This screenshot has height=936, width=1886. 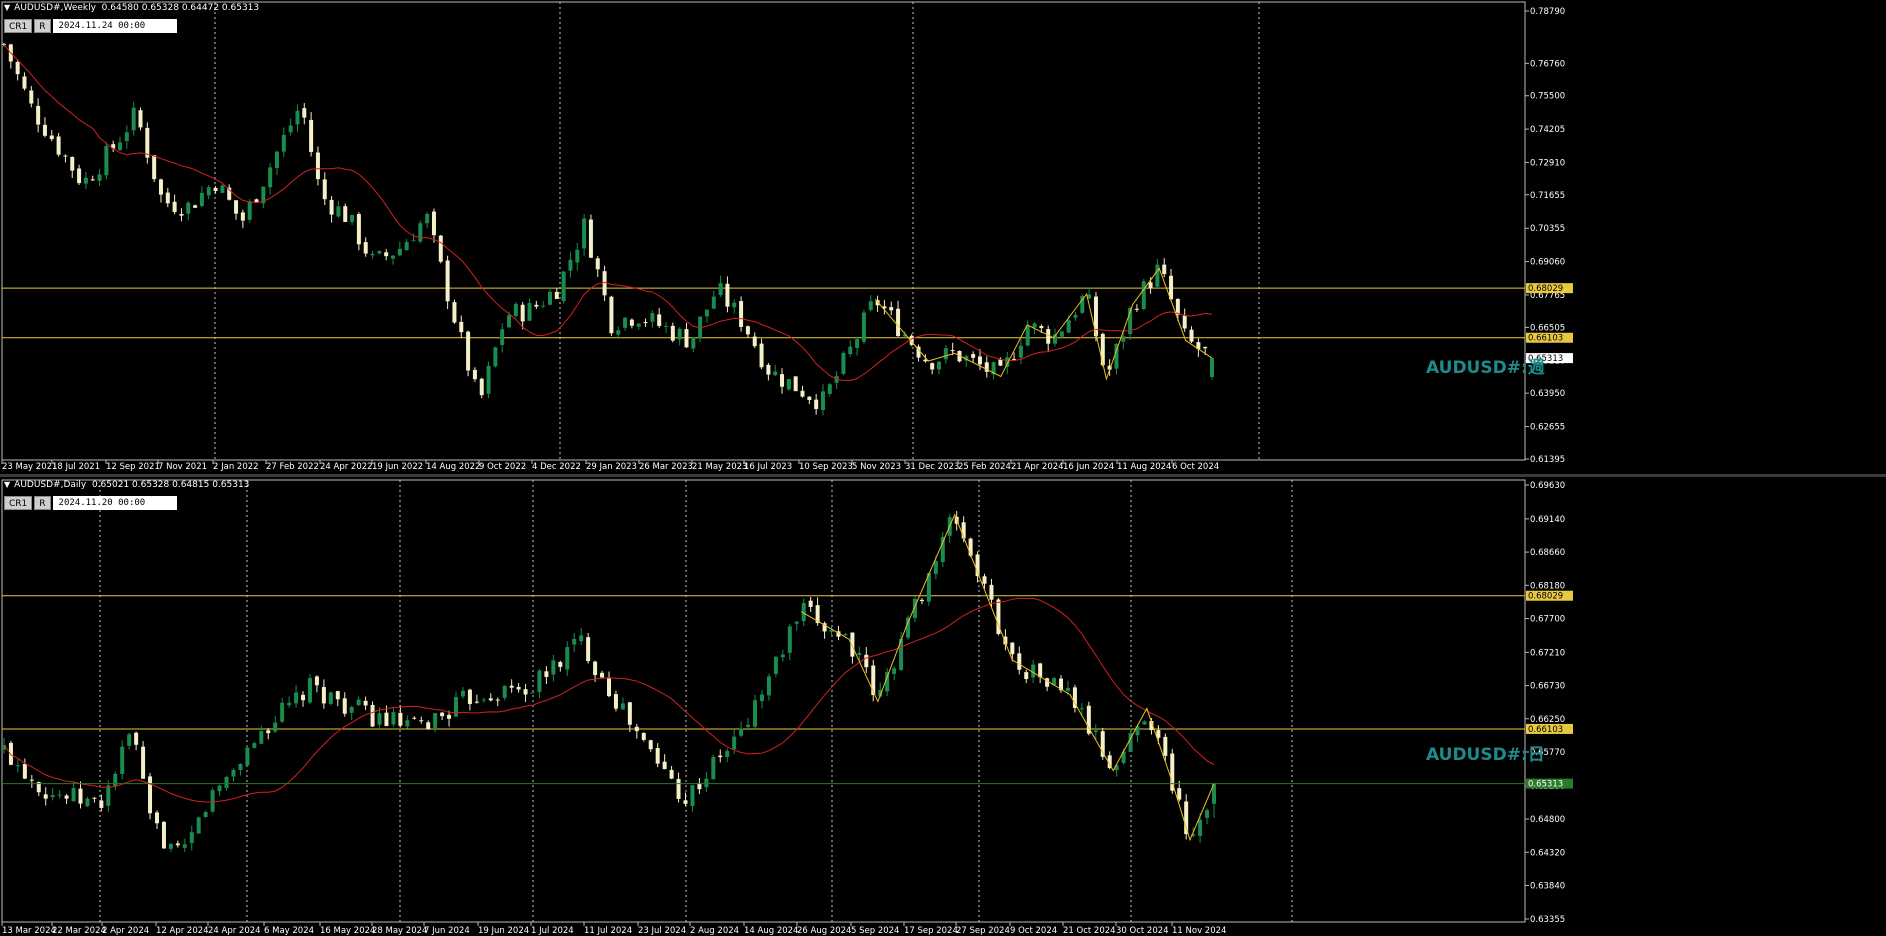 What do you see at coordinates (1089, 931) in the screenshot?
I see `x-tick-label: 21 Oct 2024` at bounding box center [1089, 931].